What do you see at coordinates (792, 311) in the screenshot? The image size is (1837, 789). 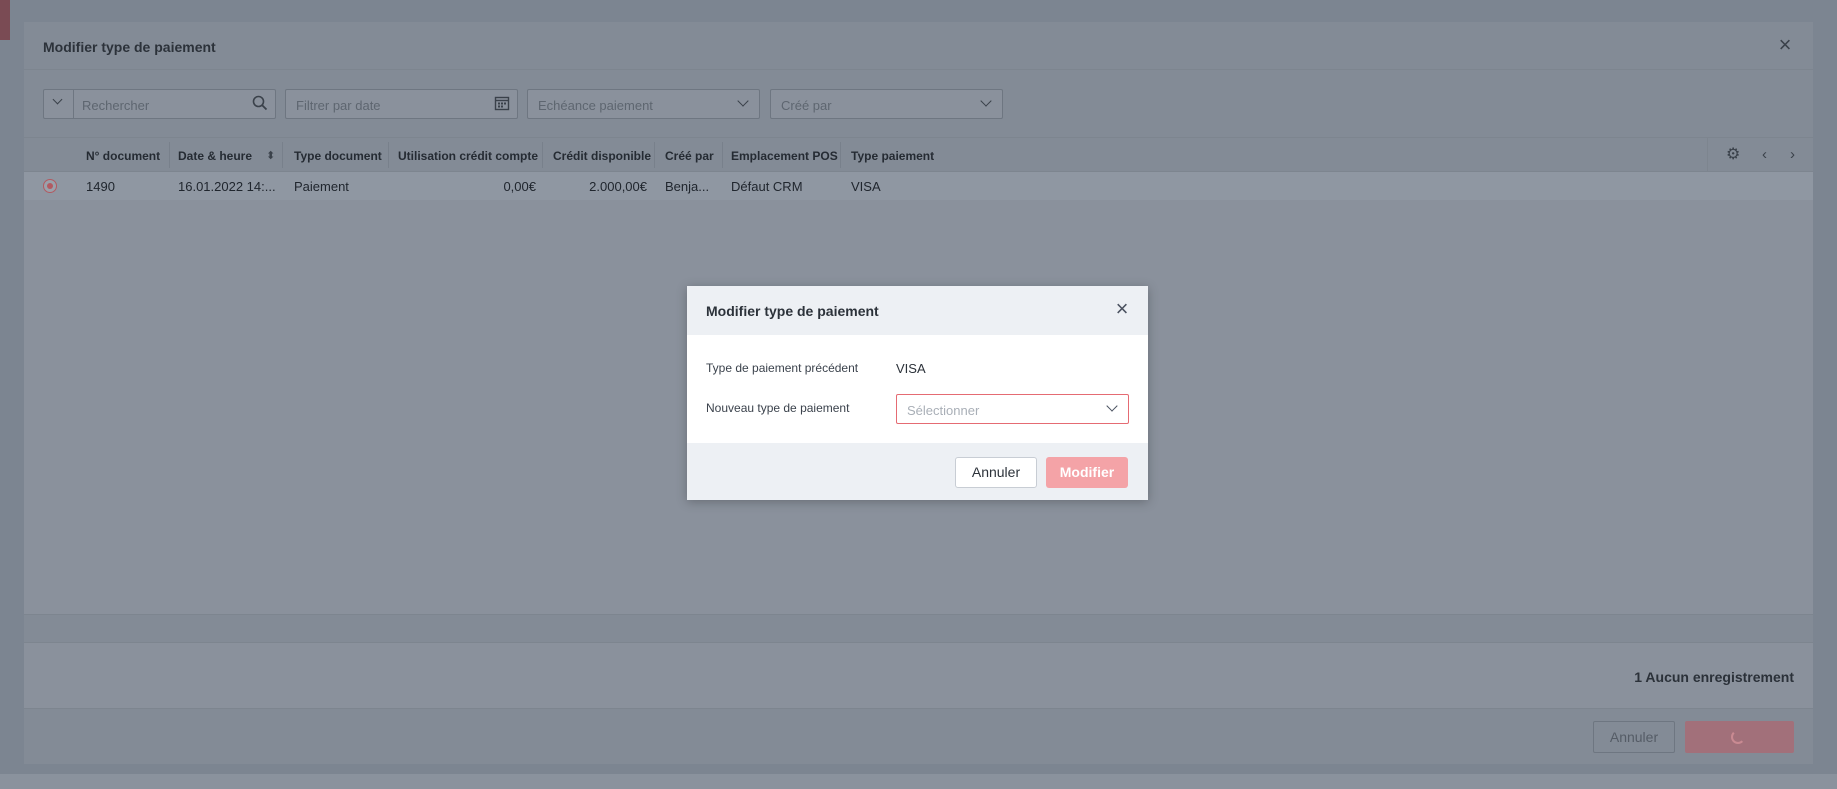 I see `modal-title: Modifier type de paiement` at bounding box center [792, 311].